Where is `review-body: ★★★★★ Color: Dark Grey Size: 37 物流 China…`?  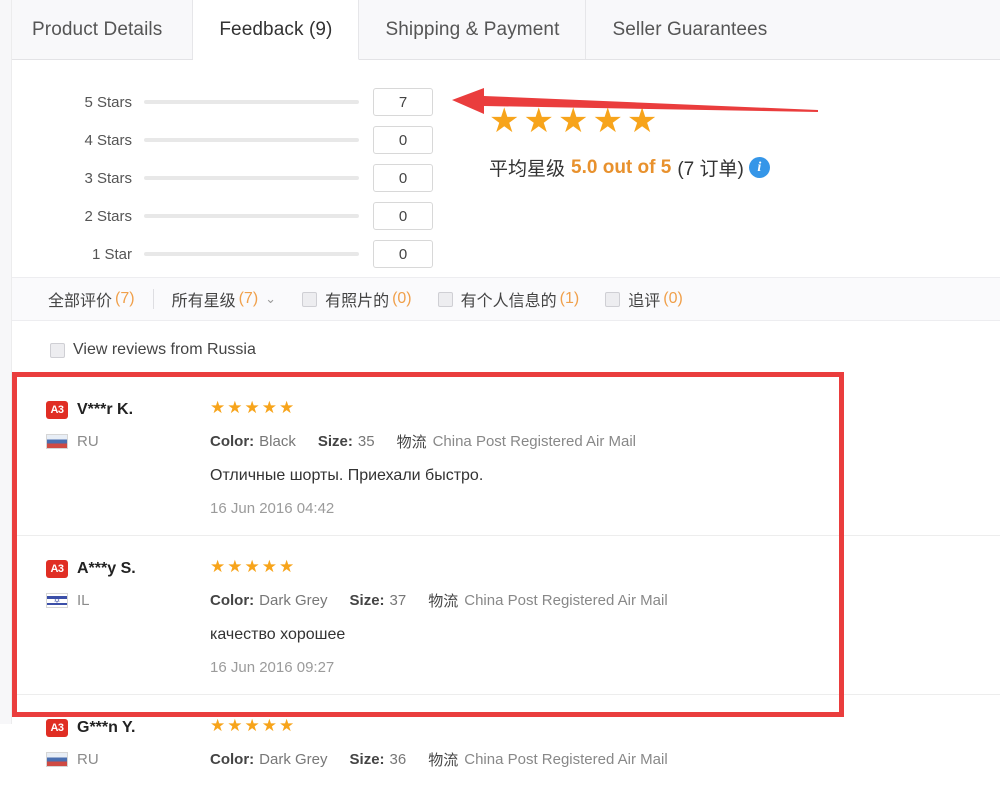 review-body: ★★★★★ Color: Dark Grey Size: 37 物流 China… is located at coordinates (605, 617).